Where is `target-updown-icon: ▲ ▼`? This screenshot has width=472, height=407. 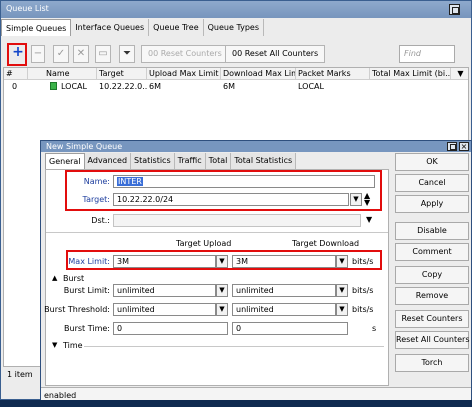
target-updown-icon: ▲ ▼ is located at coordinates (367, 199).